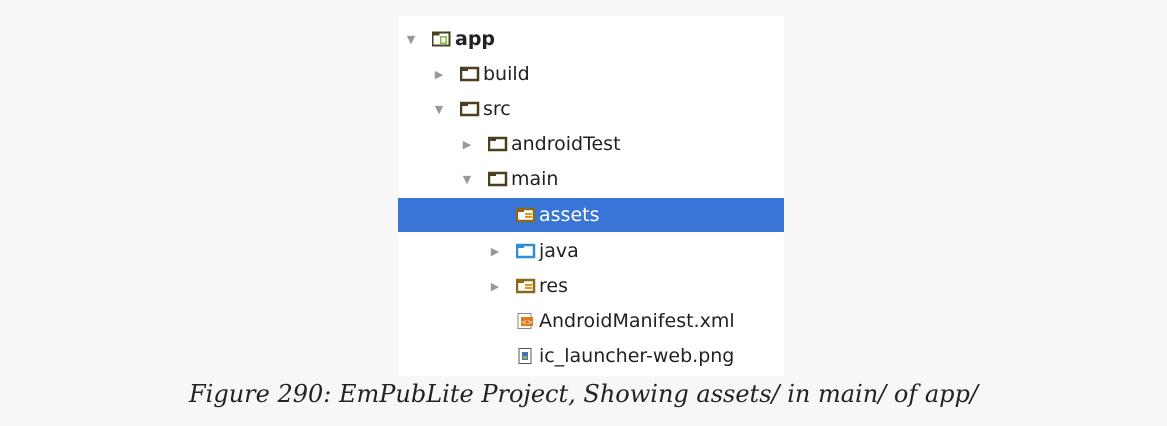 The height and width of the screenshot is (426, 1167). I want to click on tree-item-label: AndroidManifest.xml, so click(637, 321).